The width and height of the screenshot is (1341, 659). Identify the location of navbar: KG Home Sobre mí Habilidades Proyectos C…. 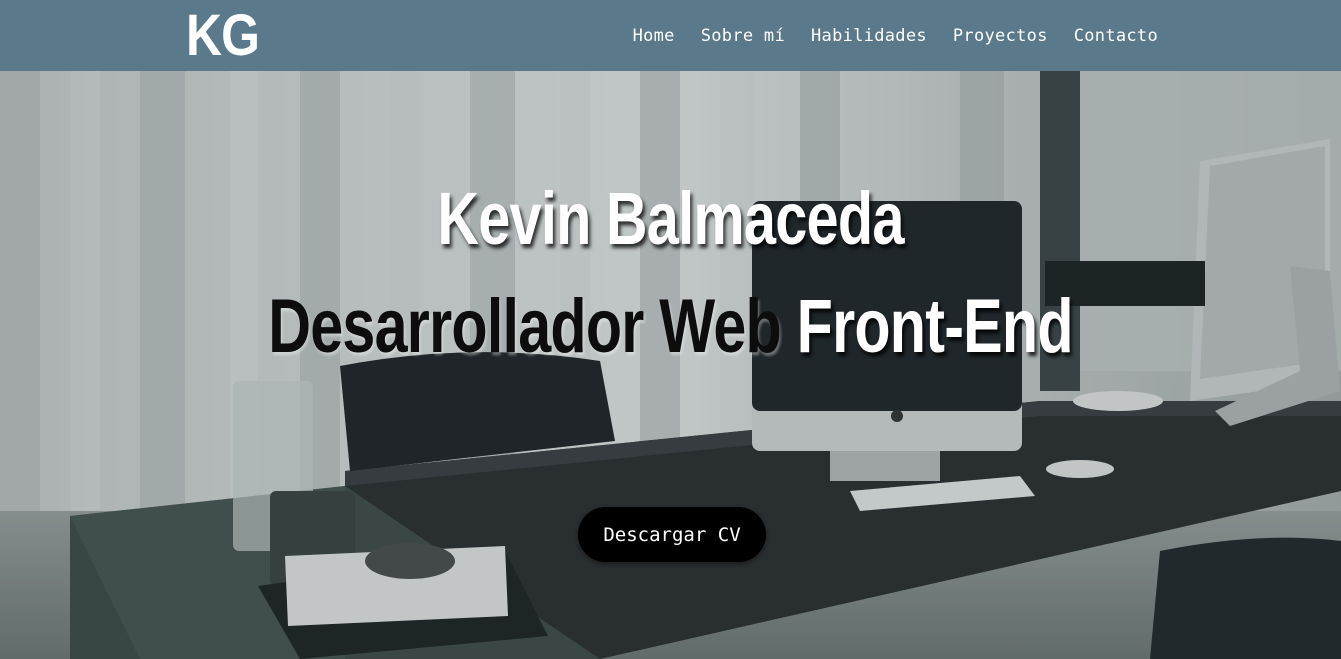
(670, 35).